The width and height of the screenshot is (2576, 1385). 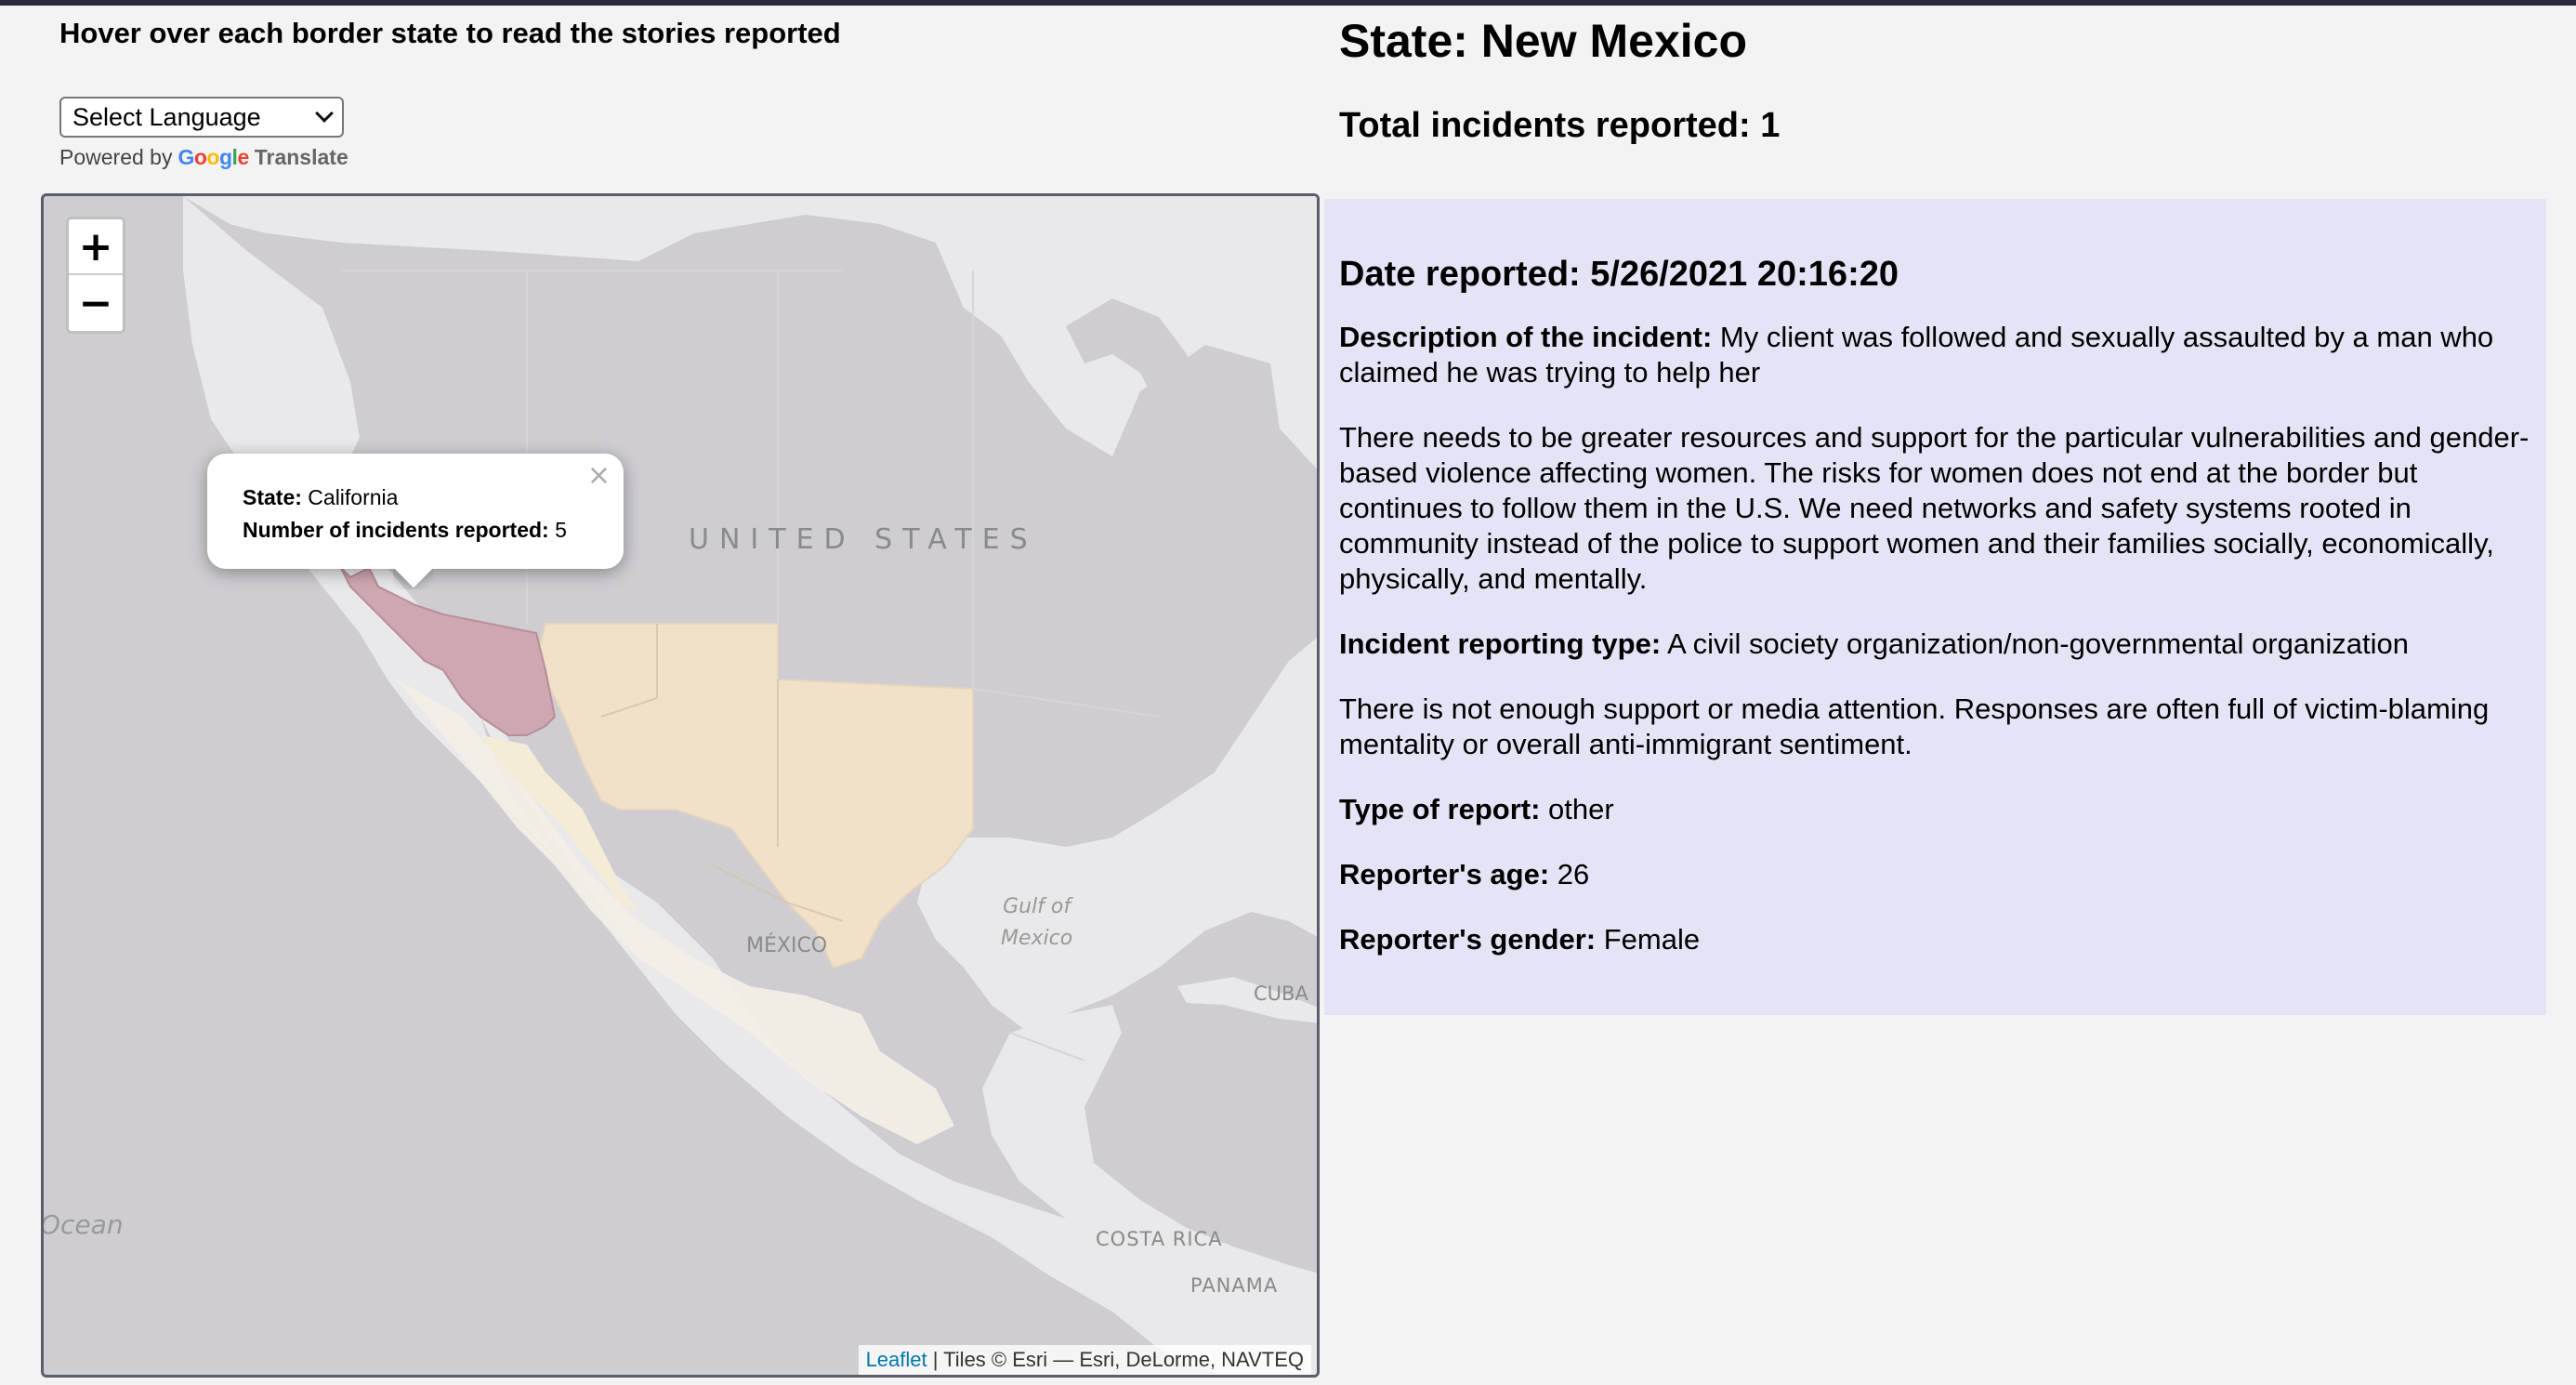 I want to click on zoom-in-button: +, so click(x=96, y=247).